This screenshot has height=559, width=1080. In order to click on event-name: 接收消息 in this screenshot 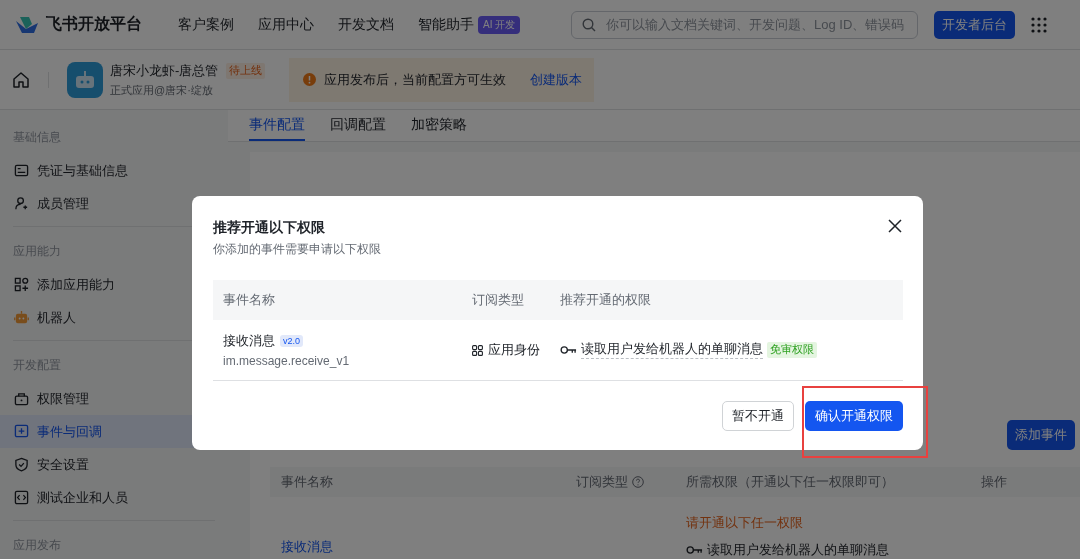, I will do `click(249, 341)`.